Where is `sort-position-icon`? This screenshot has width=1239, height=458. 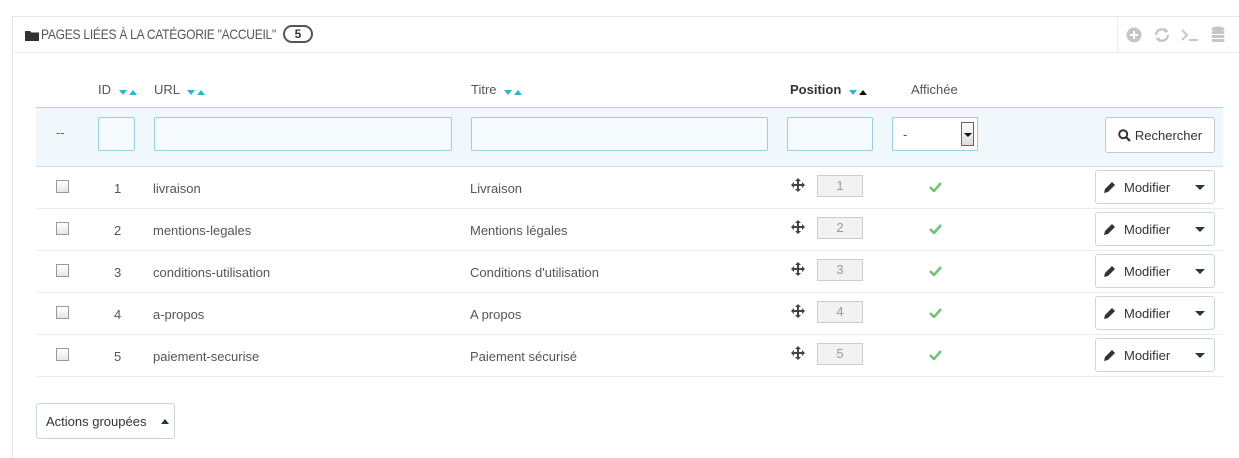 sort-position-icon is located at coordinates (858, 90).